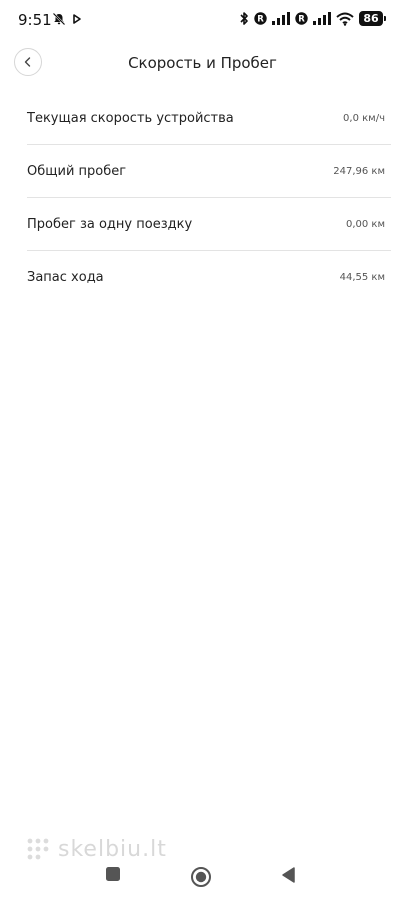  Describe the element at coordinates (65, 277) in the screenshot. I see `item-label: Запас хода` at that location.